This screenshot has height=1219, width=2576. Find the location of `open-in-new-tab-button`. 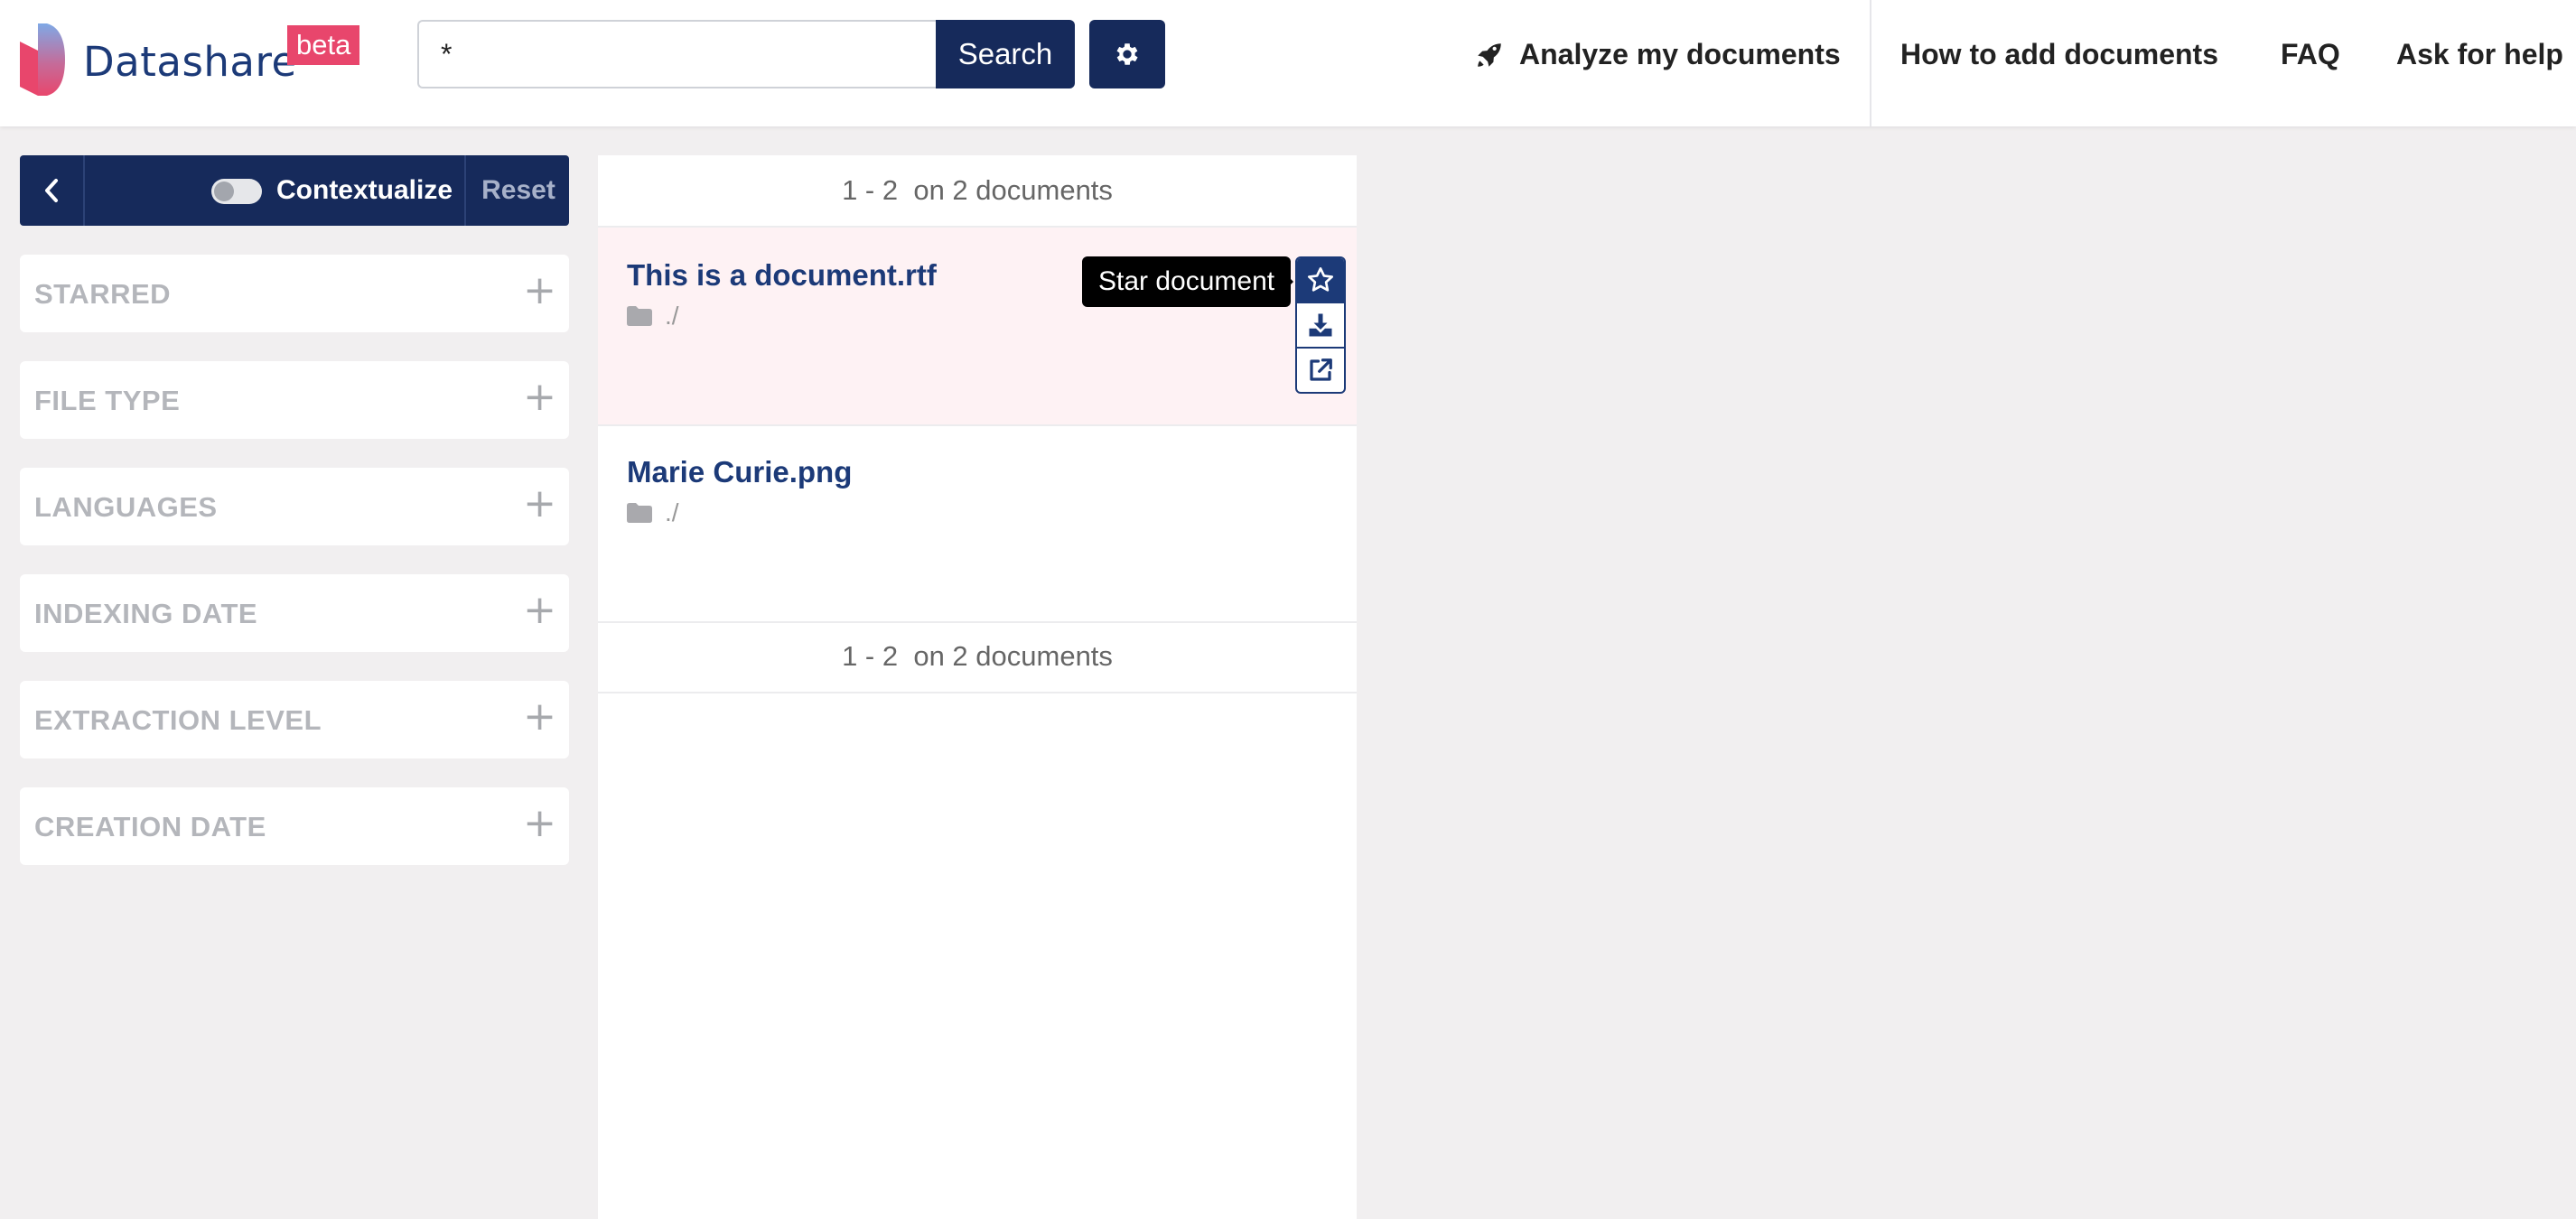

open-in-new-tab-button is located at coordinates (1320, 369).